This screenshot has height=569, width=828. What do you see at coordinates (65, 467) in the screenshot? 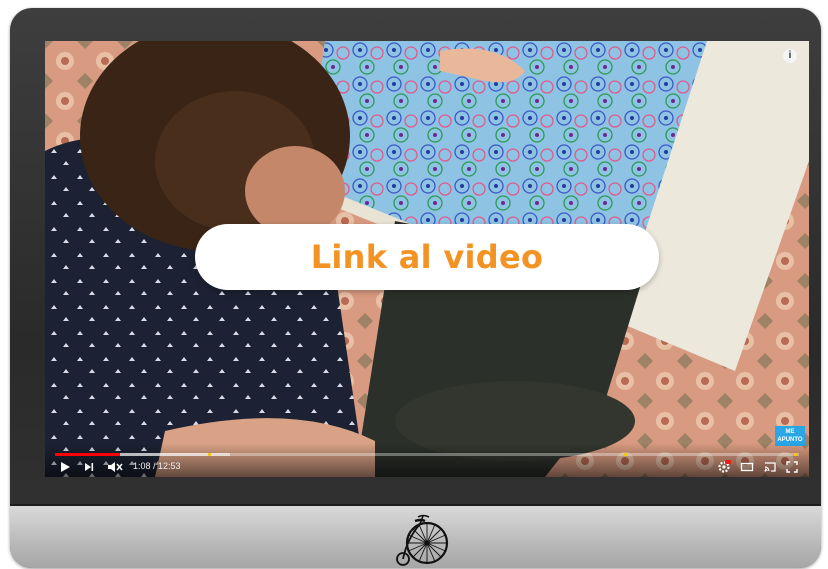
I see `play-icon` at bounding box center [65, 467].